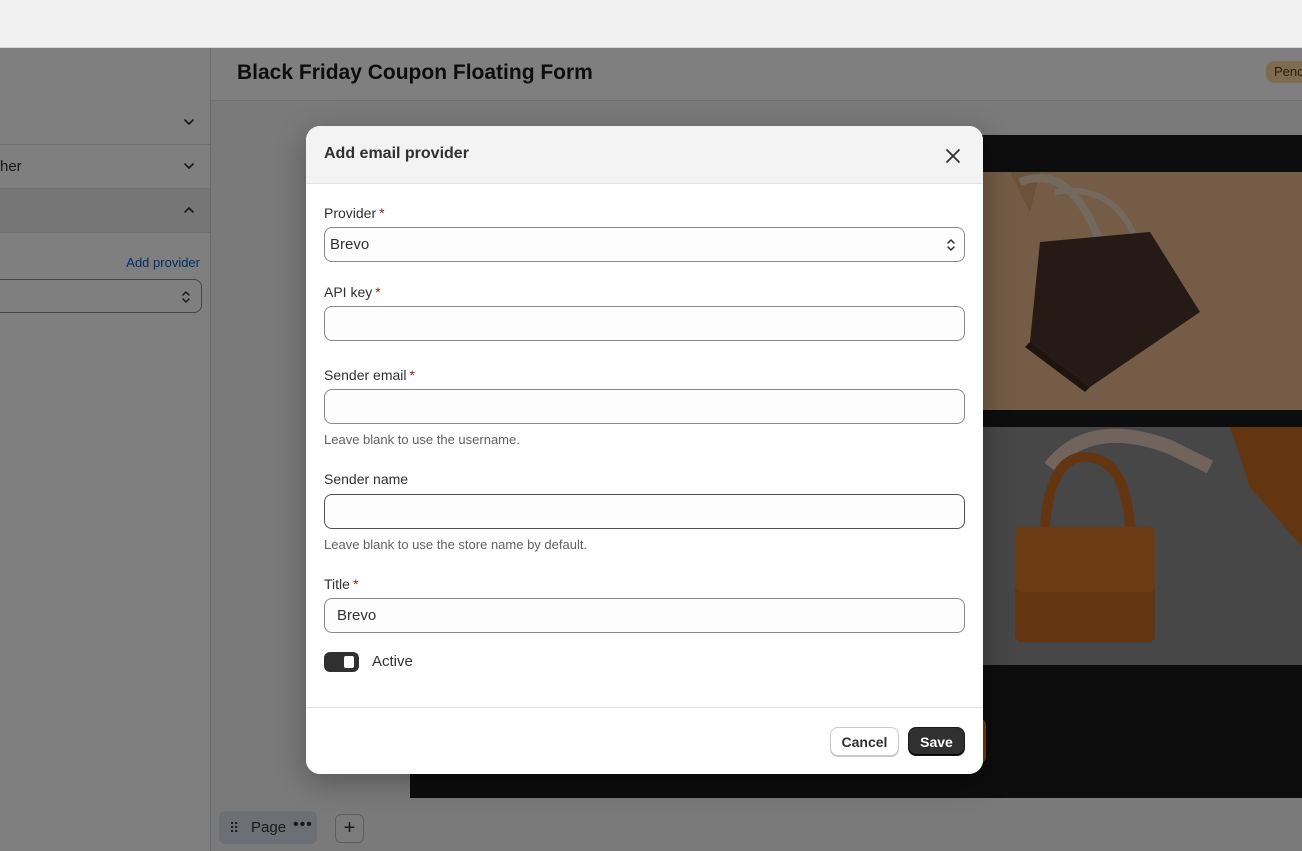 This screenshot has height=851, width=1302. What do you see at coordinates (864, 741) in the screenshot?
I see `cancel-button: Cancel` at bounding box center [864, 741].